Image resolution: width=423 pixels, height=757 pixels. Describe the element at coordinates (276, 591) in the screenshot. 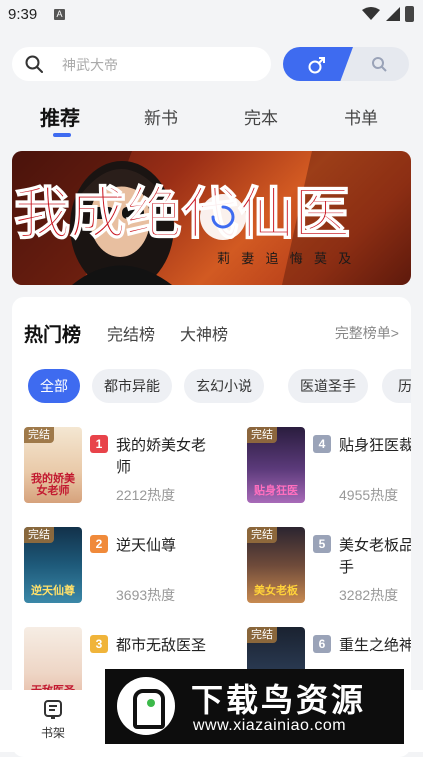

I see `cover-title: 美女老板` at that location.